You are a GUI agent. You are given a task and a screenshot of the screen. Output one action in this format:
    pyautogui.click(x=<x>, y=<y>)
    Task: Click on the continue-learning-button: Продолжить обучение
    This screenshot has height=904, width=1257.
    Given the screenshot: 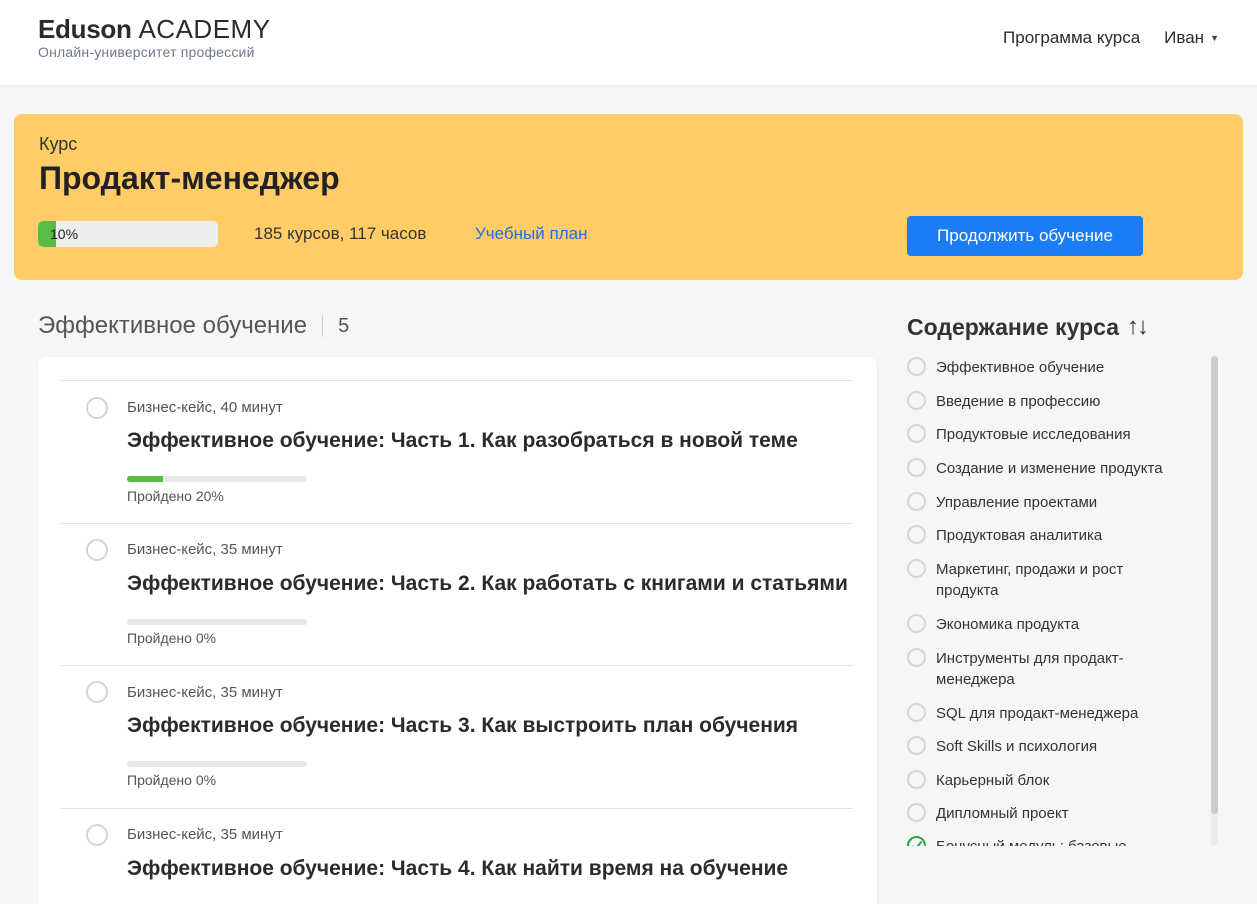 What is the action you would take?
    pyautogui.click(x=1025, y=236)
    